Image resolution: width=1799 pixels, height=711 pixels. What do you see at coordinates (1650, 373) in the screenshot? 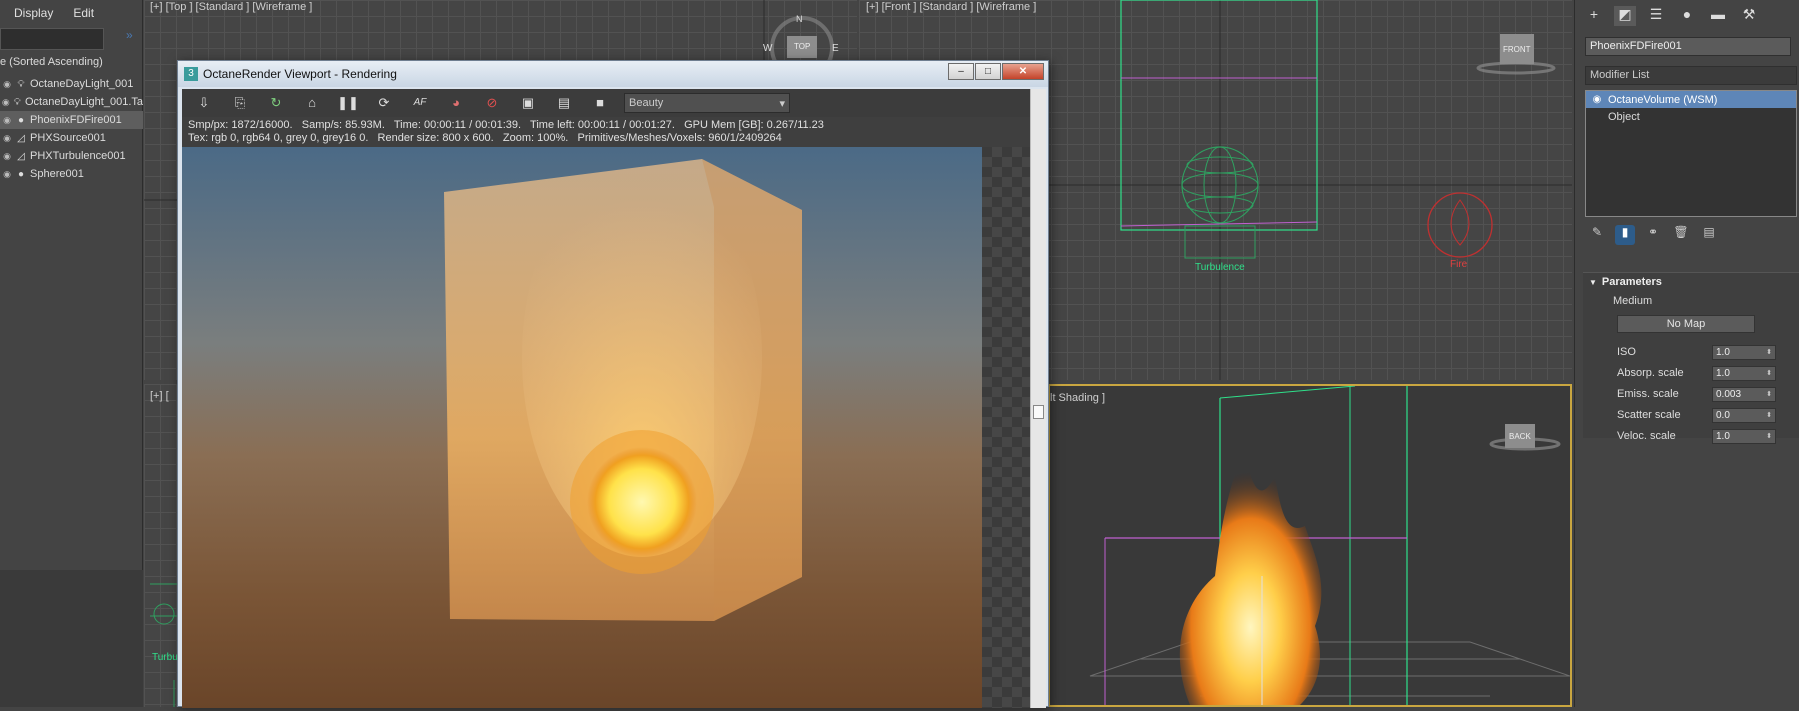
I see `param-label: Absorp. scale` at bounding box center [1650, 373].